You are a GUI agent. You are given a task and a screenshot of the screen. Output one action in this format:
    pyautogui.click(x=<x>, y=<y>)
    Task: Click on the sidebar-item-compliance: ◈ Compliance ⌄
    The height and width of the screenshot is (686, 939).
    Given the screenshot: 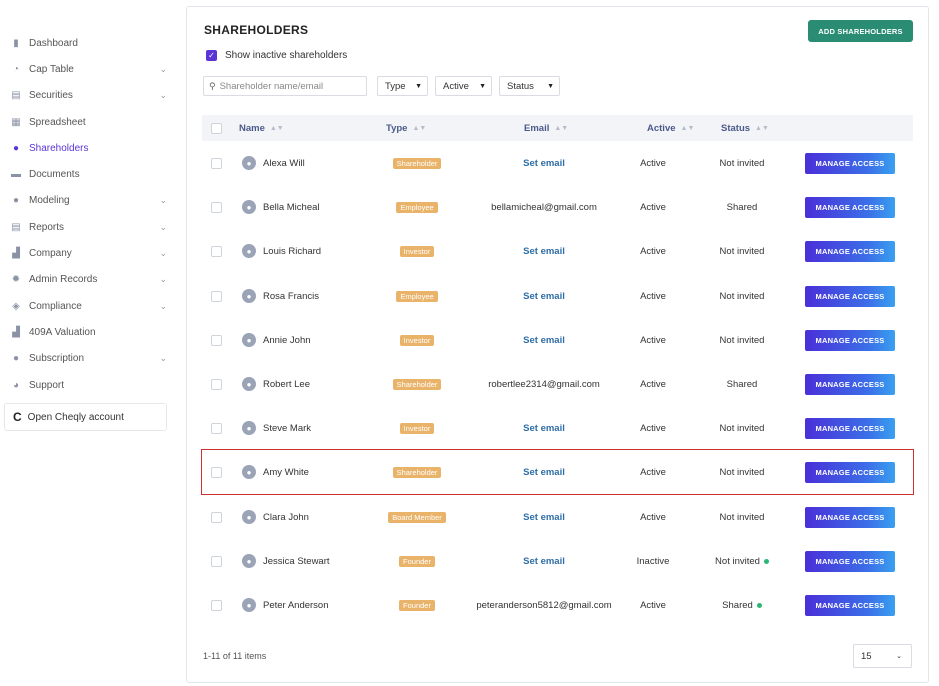 What is the action you would take?
    pyautogui.click(x=90, y=306)
    